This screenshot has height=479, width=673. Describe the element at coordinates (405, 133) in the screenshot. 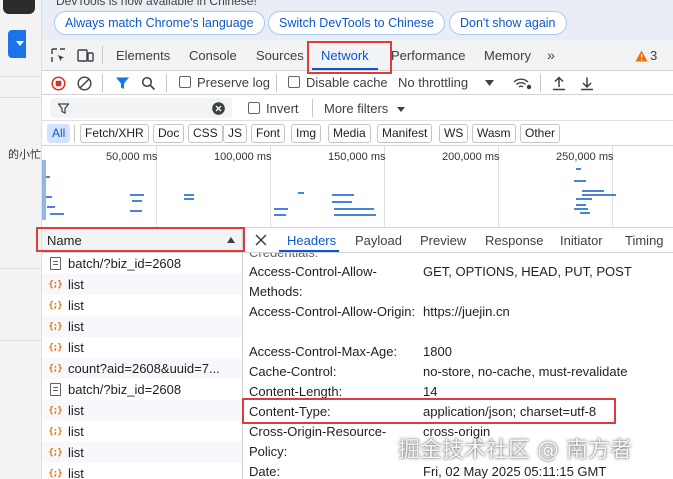

I see `type-filter-manifest: Manifest` at that location.